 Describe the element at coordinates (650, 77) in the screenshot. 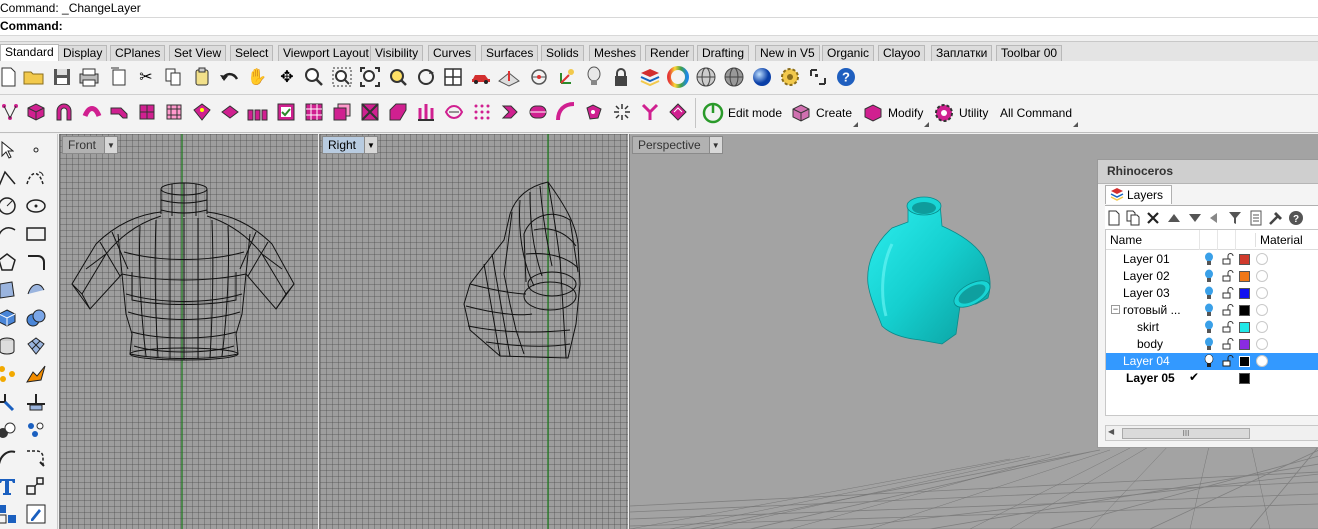

I see `layers-icon` at that location.